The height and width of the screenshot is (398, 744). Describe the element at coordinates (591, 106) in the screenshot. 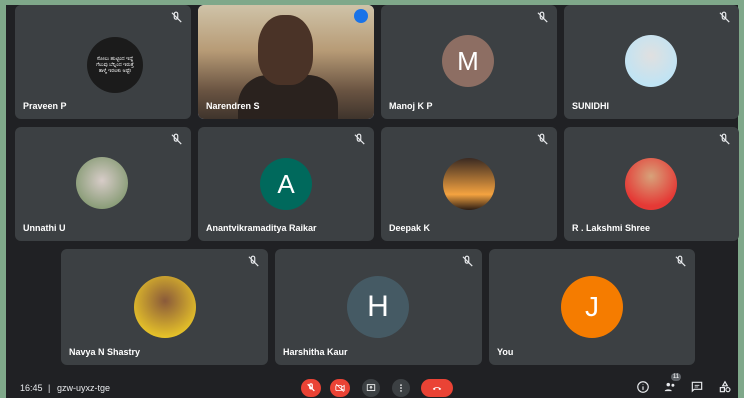

I see `participant-name: SUNIDHI` at that location.